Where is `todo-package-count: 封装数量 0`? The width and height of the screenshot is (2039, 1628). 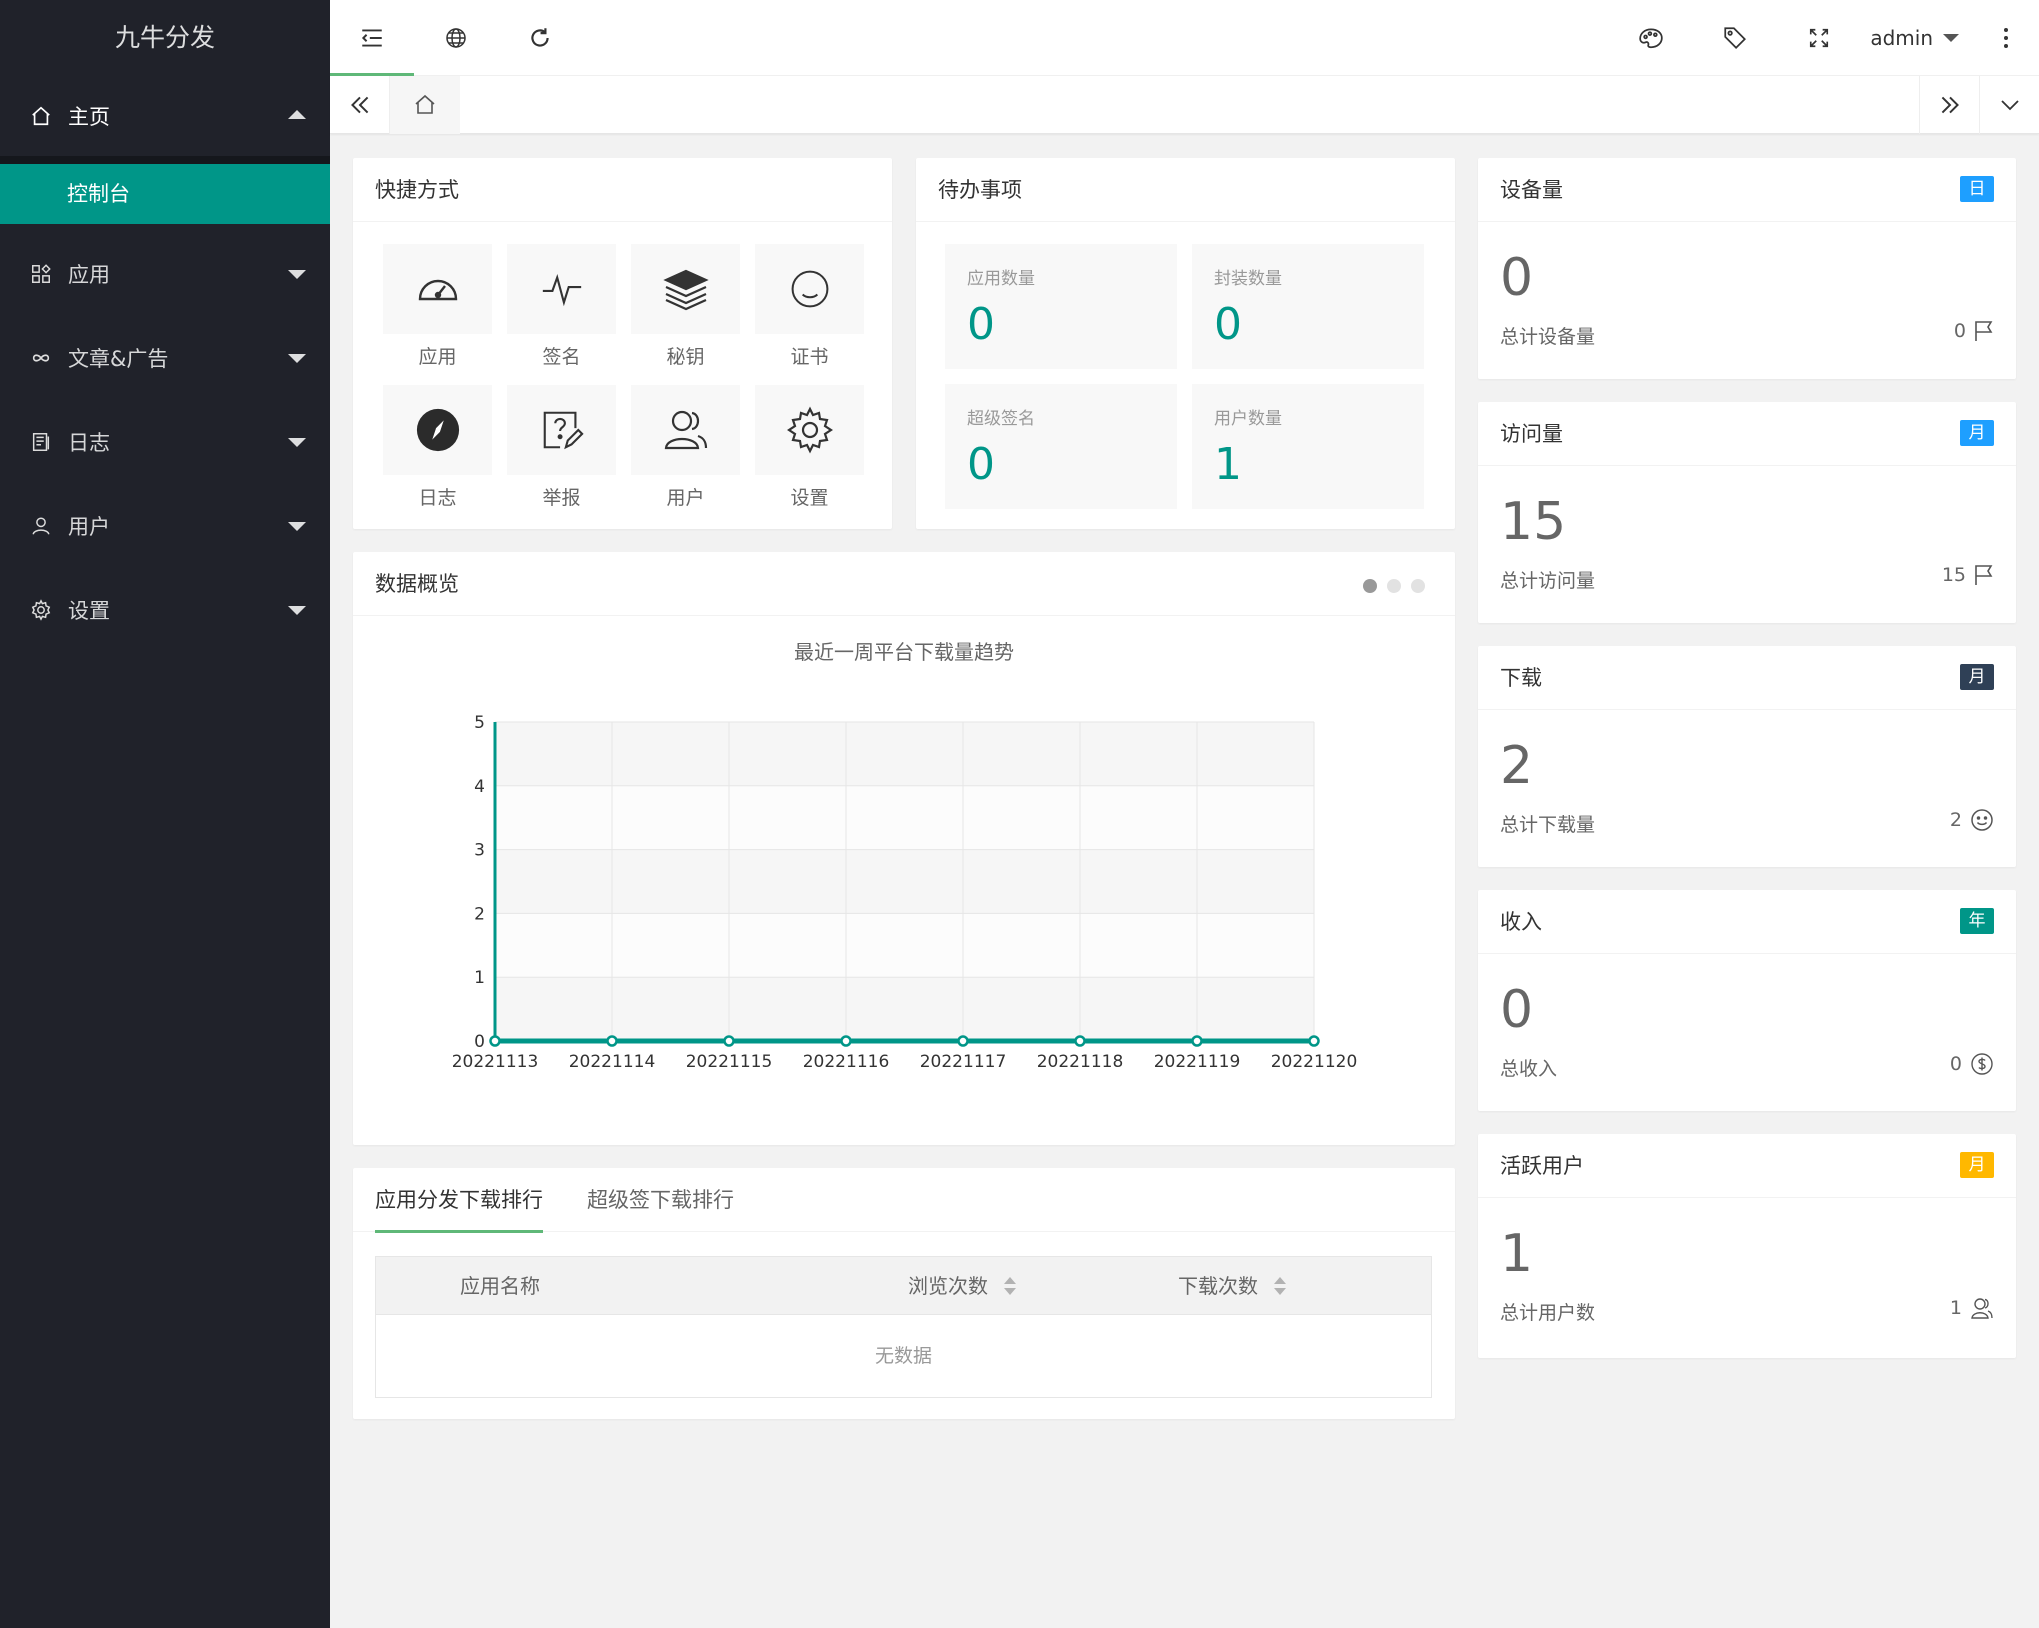
todo-package-count: 封装数量 0 is located at coordinates (1308, 306).